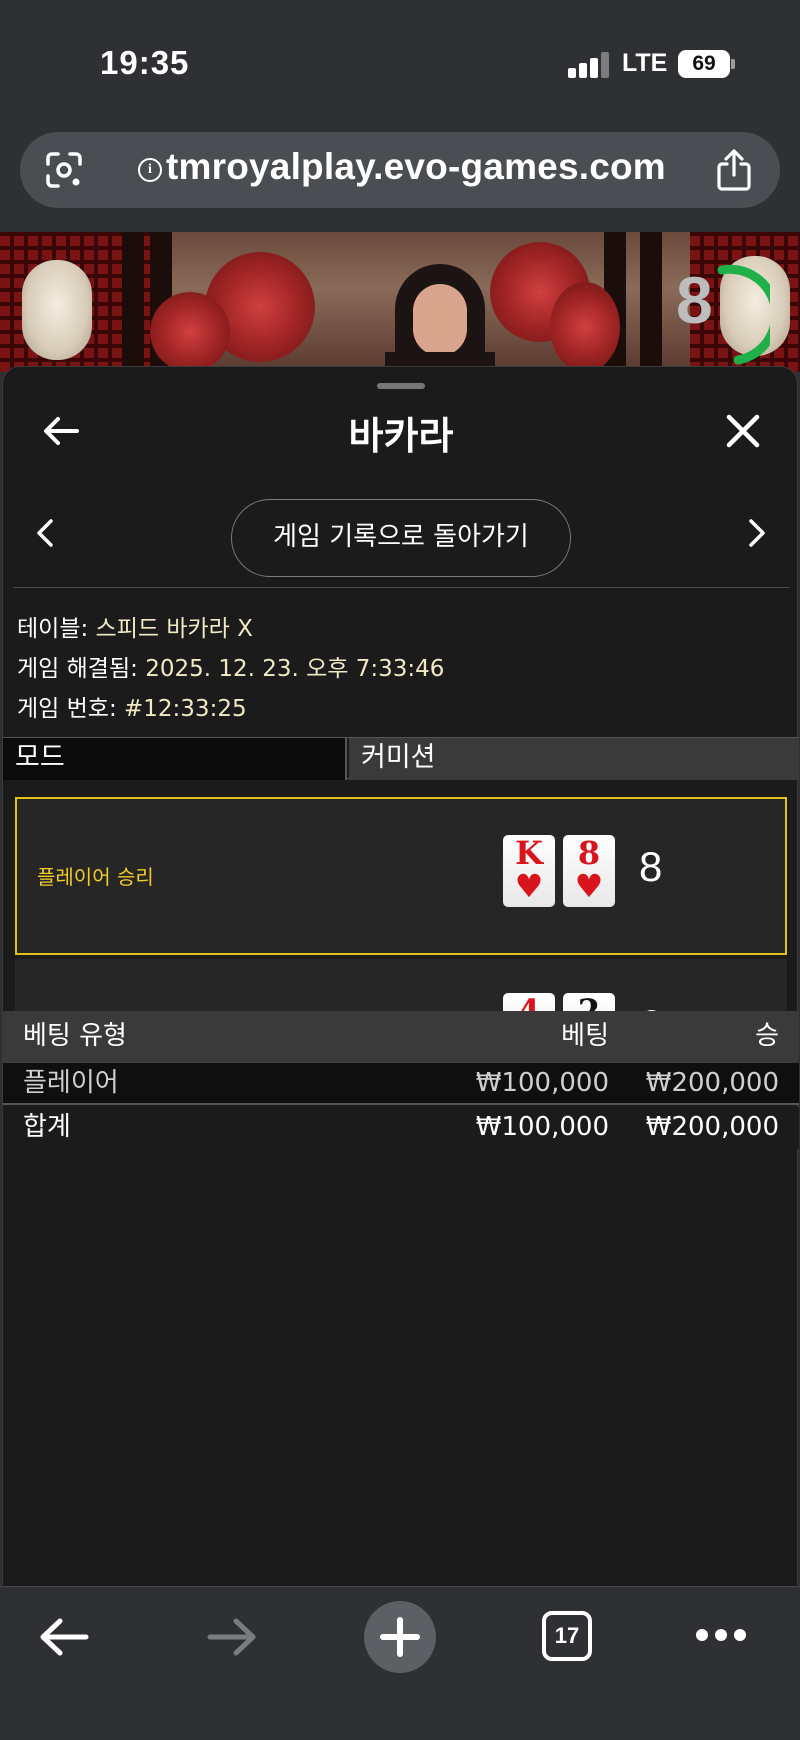 Image resolution: width=800 pixels, height=1740 pixels. What do you see at coordinates (145, 62) in the screenshot?
I see `status-time: 19:35` at bounding box center [145, 62].